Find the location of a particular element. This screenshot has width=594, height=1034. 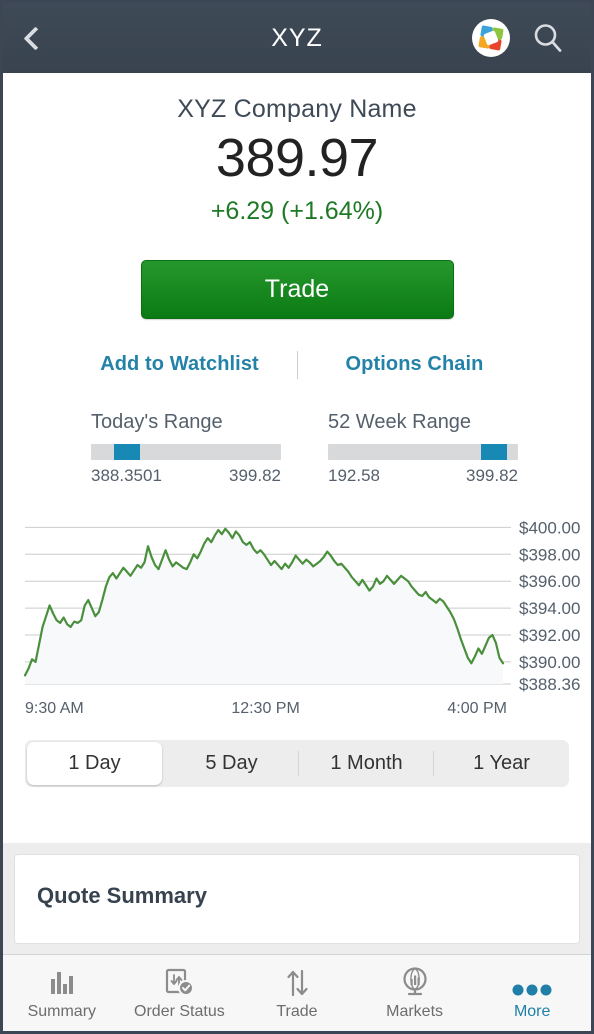

nav-item-markets: Markets is located at coordinates (415, 993).